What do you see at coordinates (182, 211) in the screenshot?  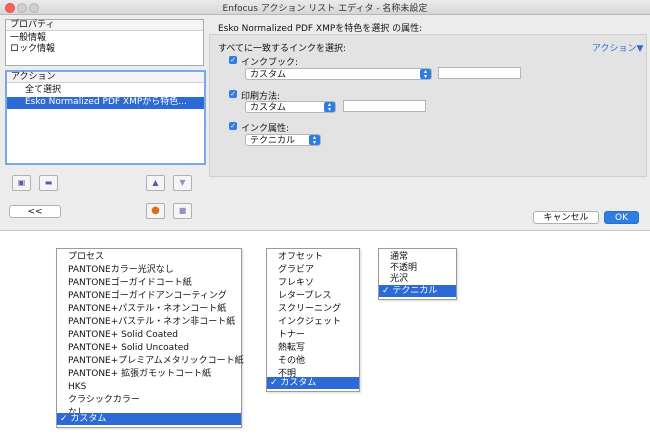 I see `stop-icon: ■` at bounding box center [182, 211].